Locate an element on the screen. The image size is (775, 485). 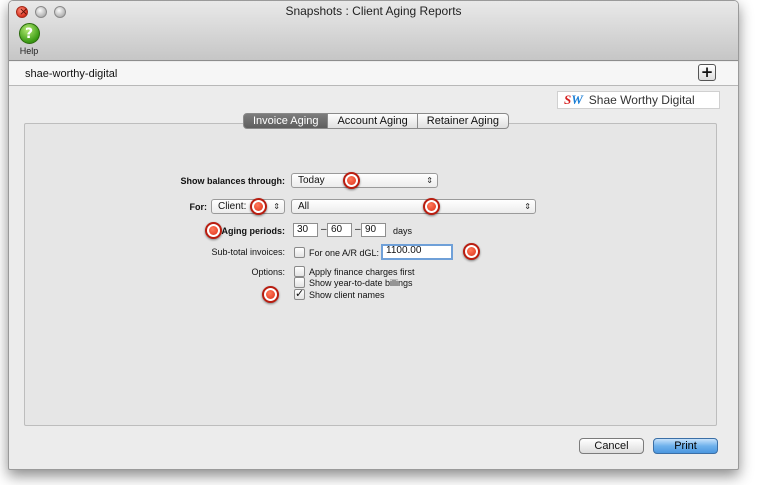
aging-periods-label: Aging periods: is located at coordinates (253, 231).